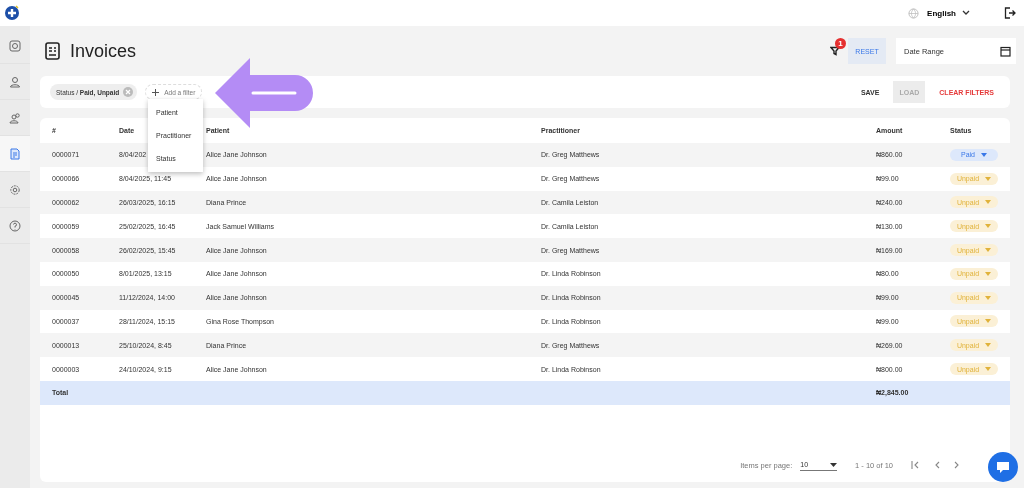 This screenshot has height=488, width=1024. I want to click on logo-icon, so click(12, 13).